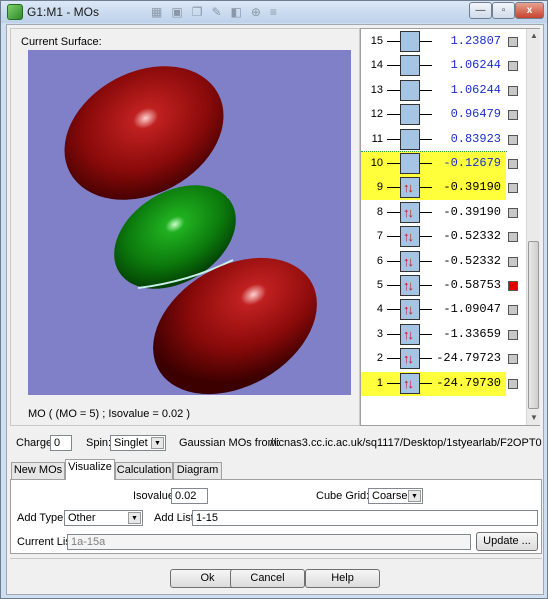 The image size is (548, 599). I want to click on save-icon: ▣, so click(181, 12).